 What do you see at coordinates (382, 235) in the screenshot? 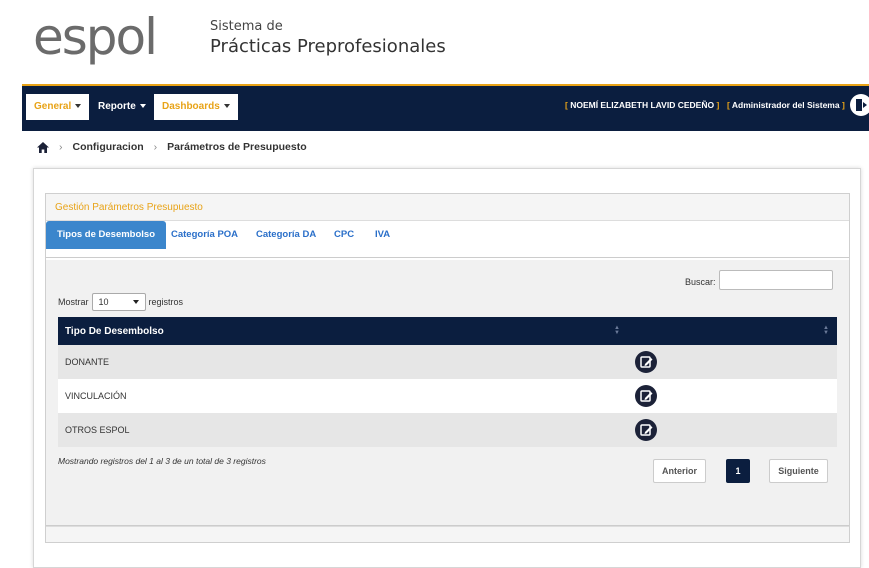
I see `tab-iva: IVA` at bounding box center [382, 235].